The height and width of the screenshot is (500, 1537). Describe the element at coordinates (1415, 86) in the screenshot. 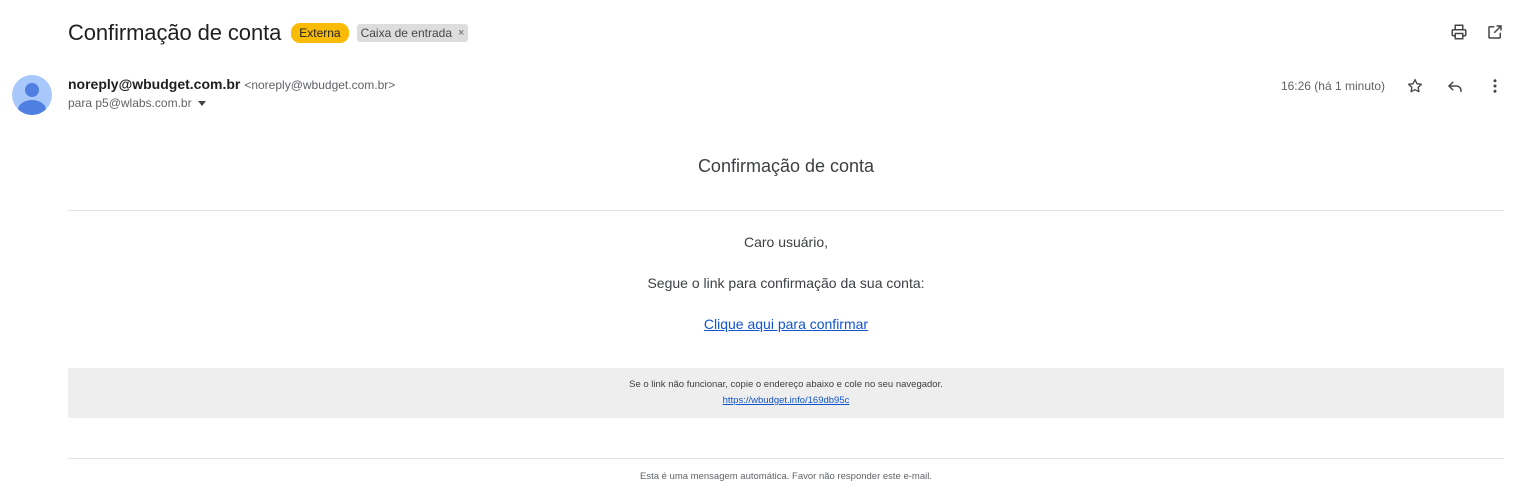

I see `star-icon` at that location.